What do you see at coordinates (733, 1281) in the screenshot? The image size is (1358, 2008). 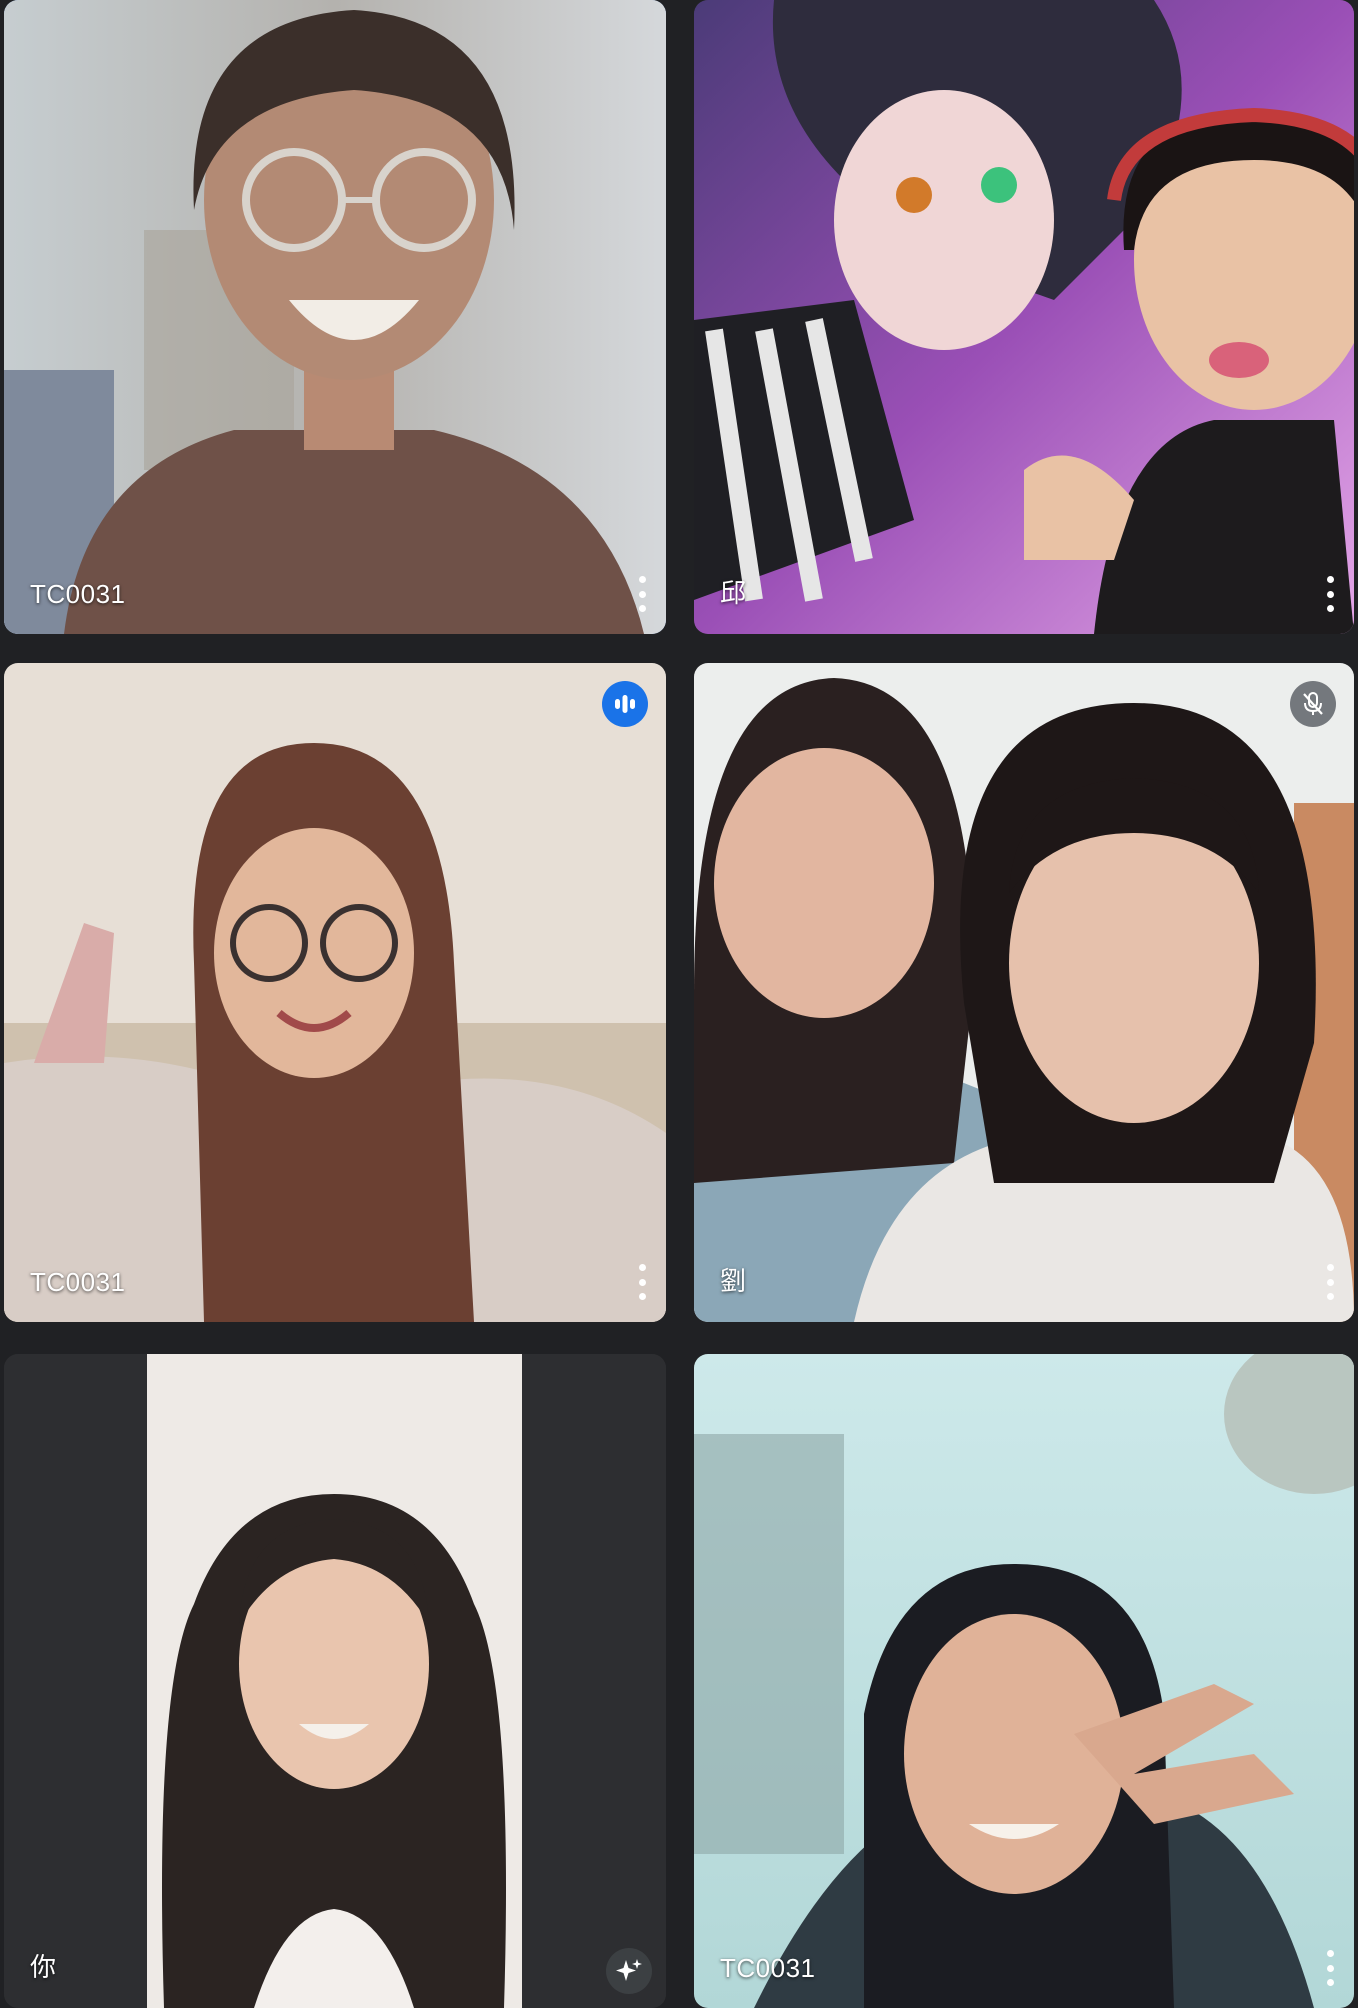 I see `participant-name: 劉` at bounding box center [733, 1281].